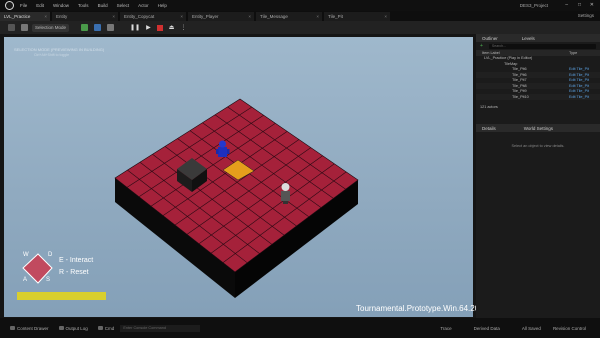  What do you see at coordinates (519, 91) in the screenshot?
I see `row-name: Tile_Pit9` at bounding box center [519, 91].